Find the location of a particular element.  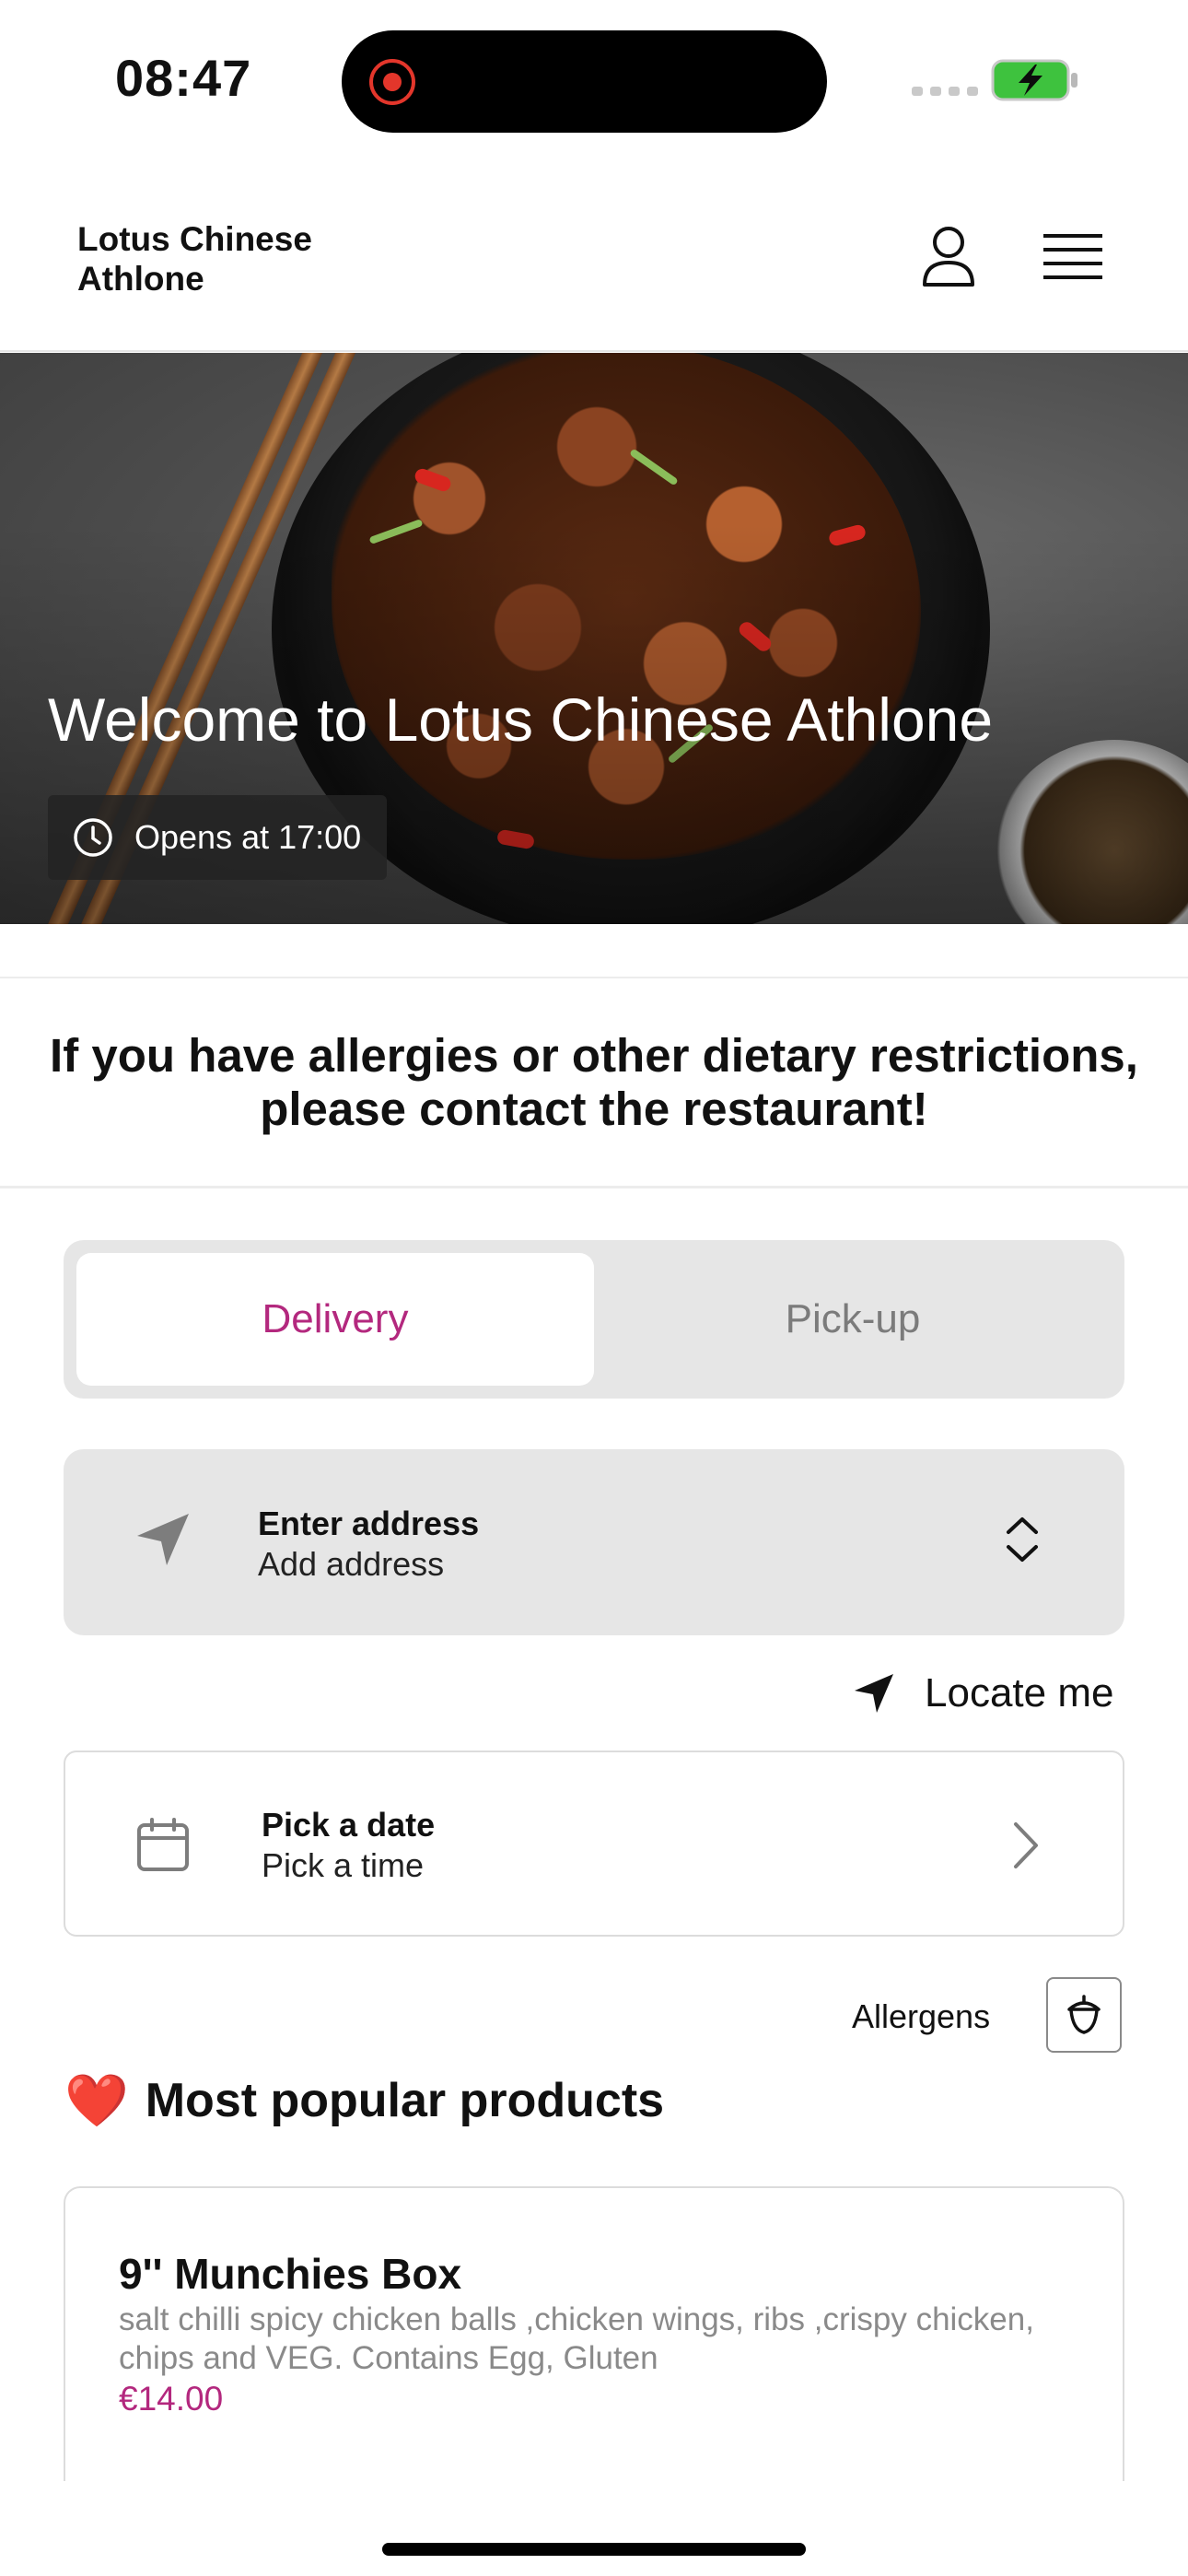

product-name: 9'' Munchies Box is located at coordinates (290, 2274).